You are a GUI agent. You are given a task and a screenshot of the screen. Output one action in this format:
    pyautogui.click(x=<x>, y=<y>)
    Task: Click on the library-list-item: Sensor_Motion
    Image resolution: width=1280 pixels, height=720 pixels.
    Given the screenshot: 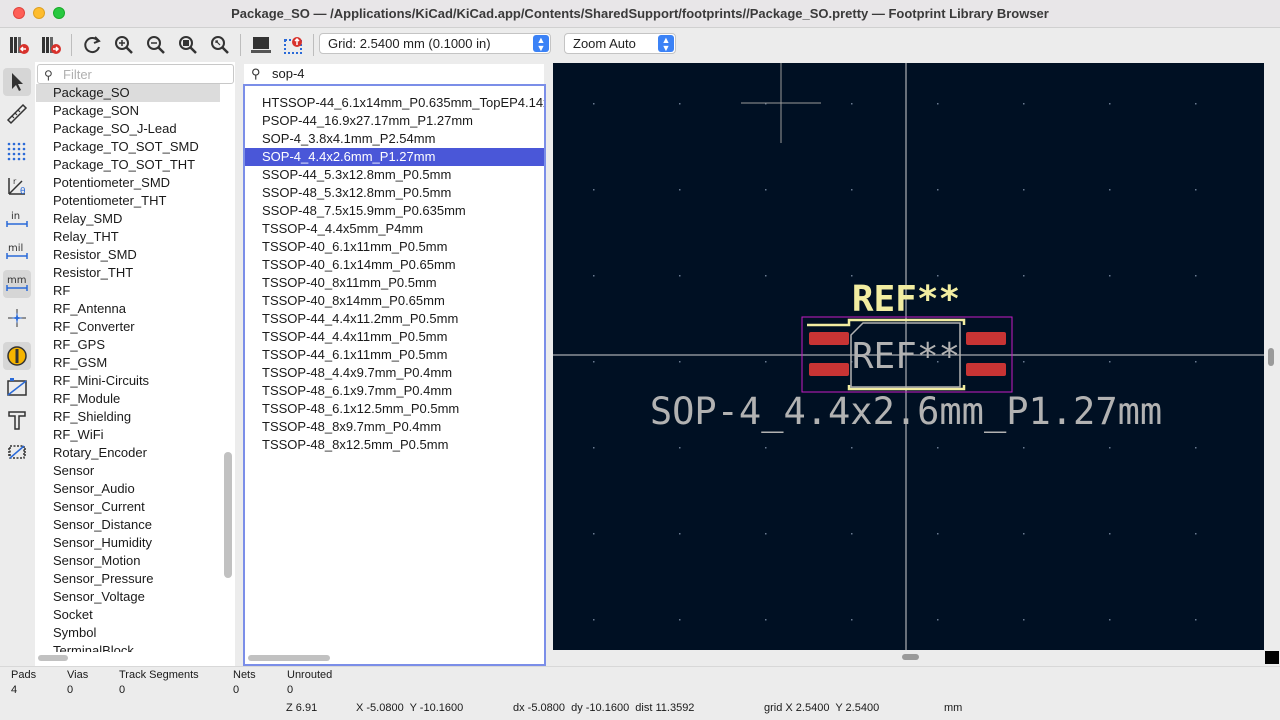 What is the action you would take?
    pyautogui.click(x=128, y=561)
    